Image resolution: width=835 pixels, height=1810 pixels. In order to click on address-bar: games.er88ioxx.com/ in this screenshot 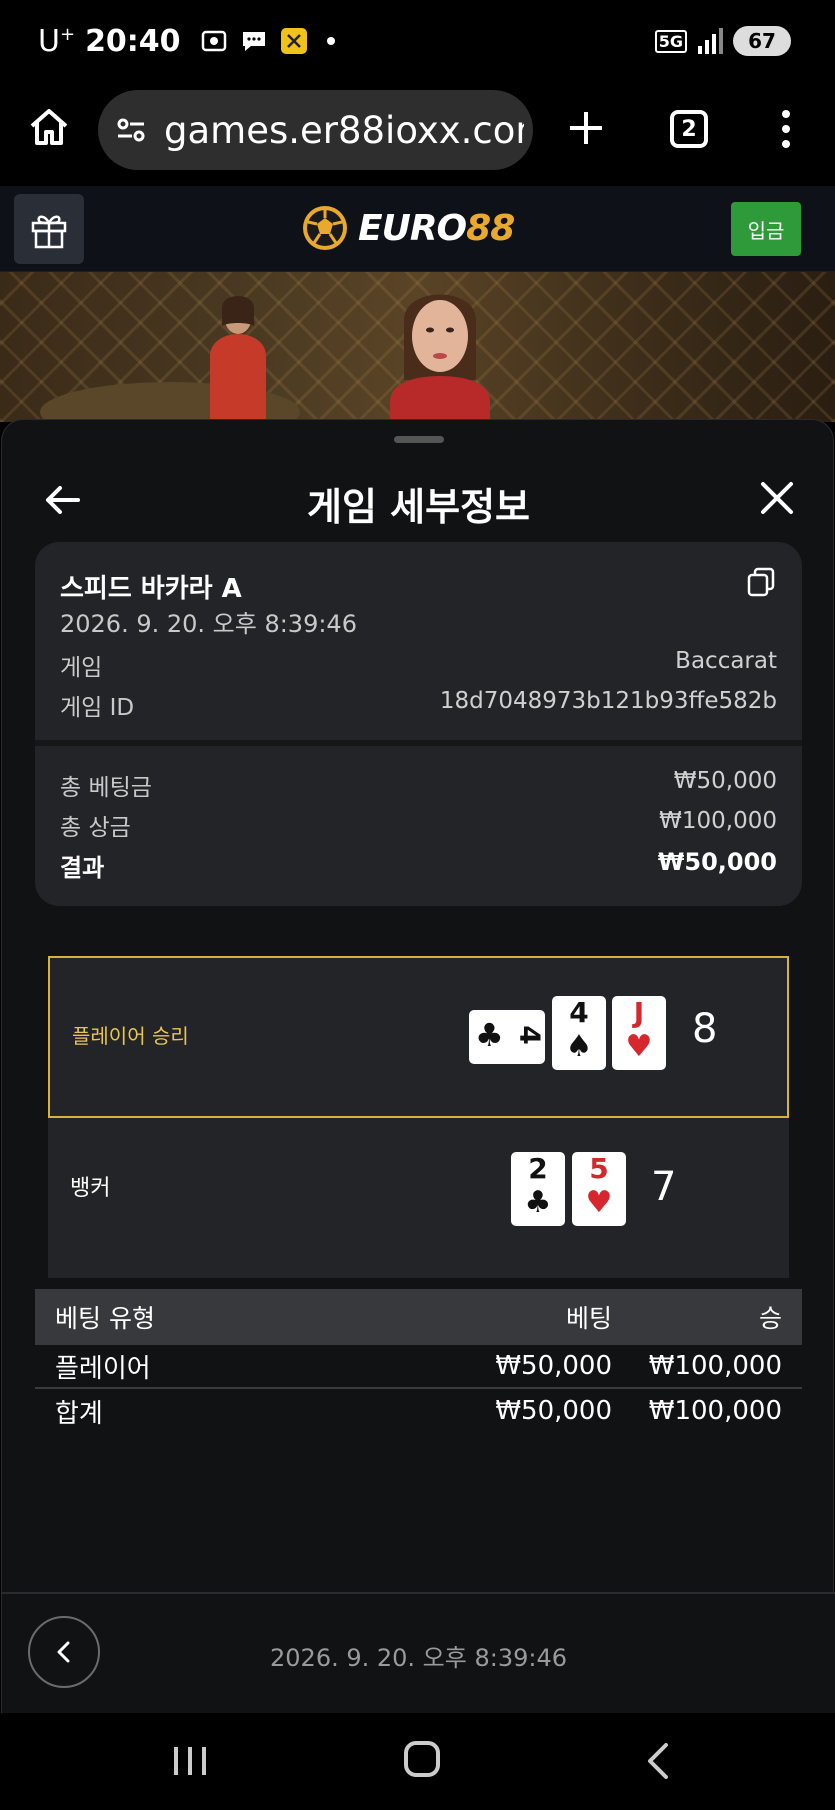, I will do `click(315, 130)`.